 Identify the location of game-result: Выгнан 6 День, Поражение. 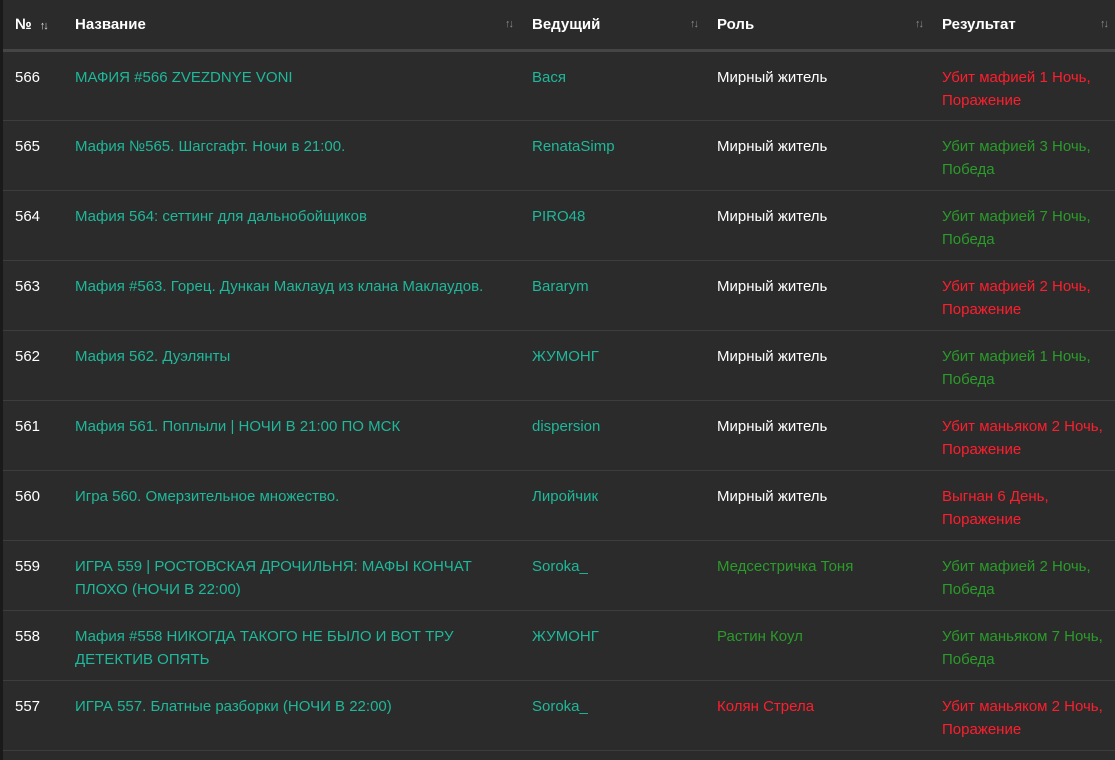
(1022, 505).